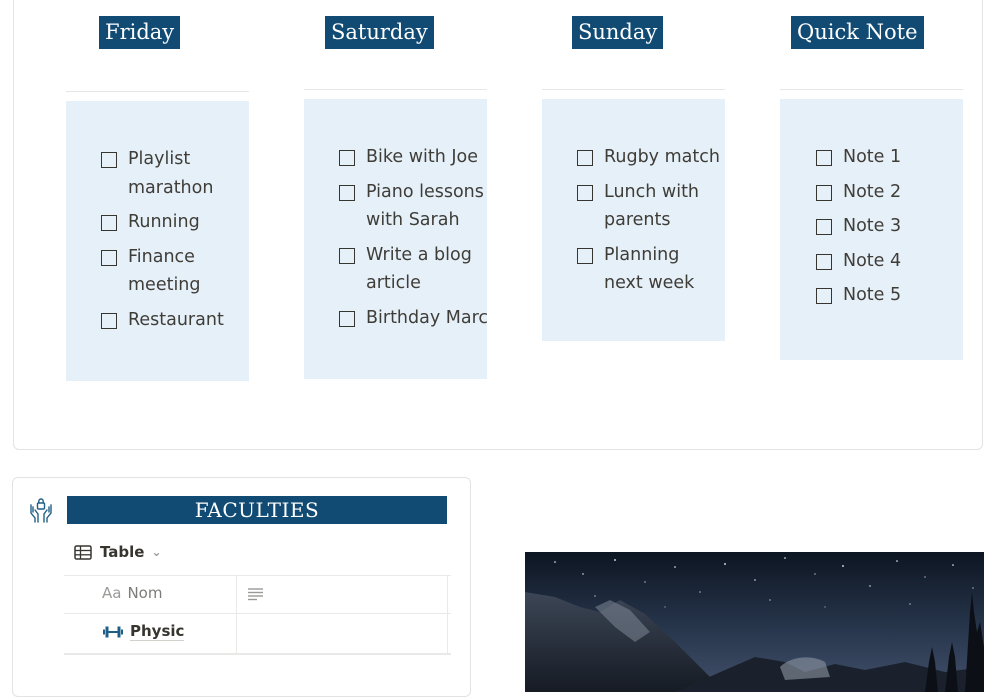 Image resolution: width=1005 pixels, height=697 pixels. I want to click on hands-lock-icon, so click(41, 510).